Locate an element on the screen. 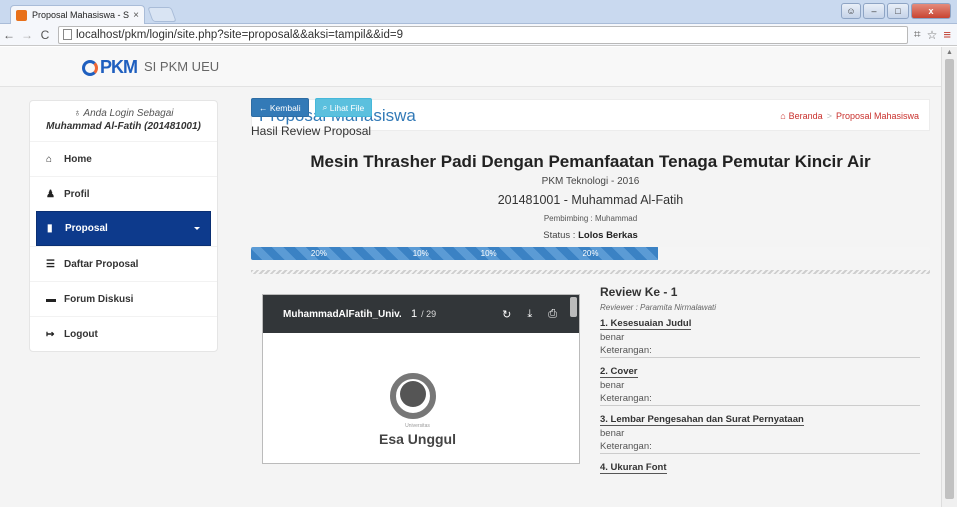 The width and height of the screenshot is (957, 507). criterion-title: 4. Ukuran Font is located at coordinates (633, 468).